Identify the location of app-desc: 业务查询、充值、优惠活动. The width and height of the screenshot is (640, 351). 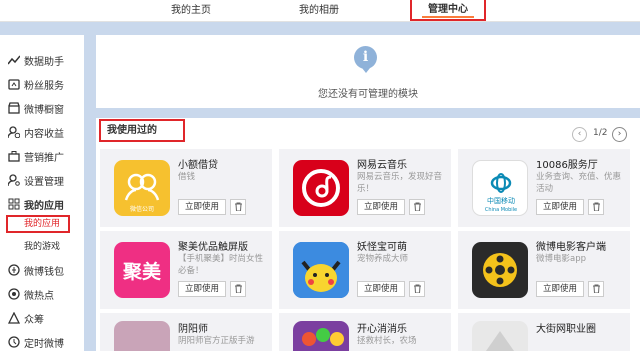
(579, 183).